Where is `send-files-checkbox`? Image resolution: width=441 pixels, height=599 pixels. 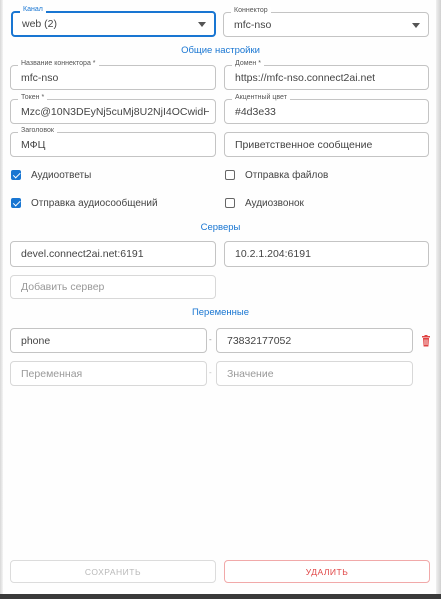
send-files-checkbox is located at coordinates (230, 175).